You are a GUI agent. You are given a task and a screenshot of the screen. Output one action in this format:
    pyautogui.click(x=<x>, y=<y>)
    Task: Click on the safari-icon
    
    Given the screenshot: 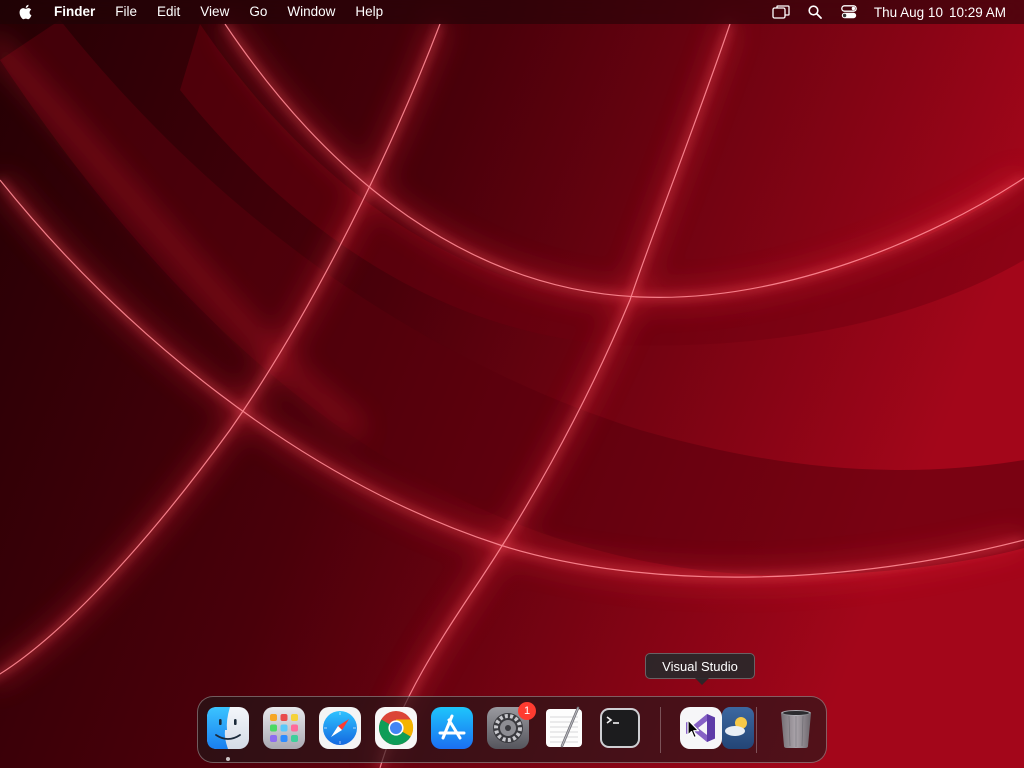 What is the action you would take?
    pyautogui.click(x=340, y=728)
    